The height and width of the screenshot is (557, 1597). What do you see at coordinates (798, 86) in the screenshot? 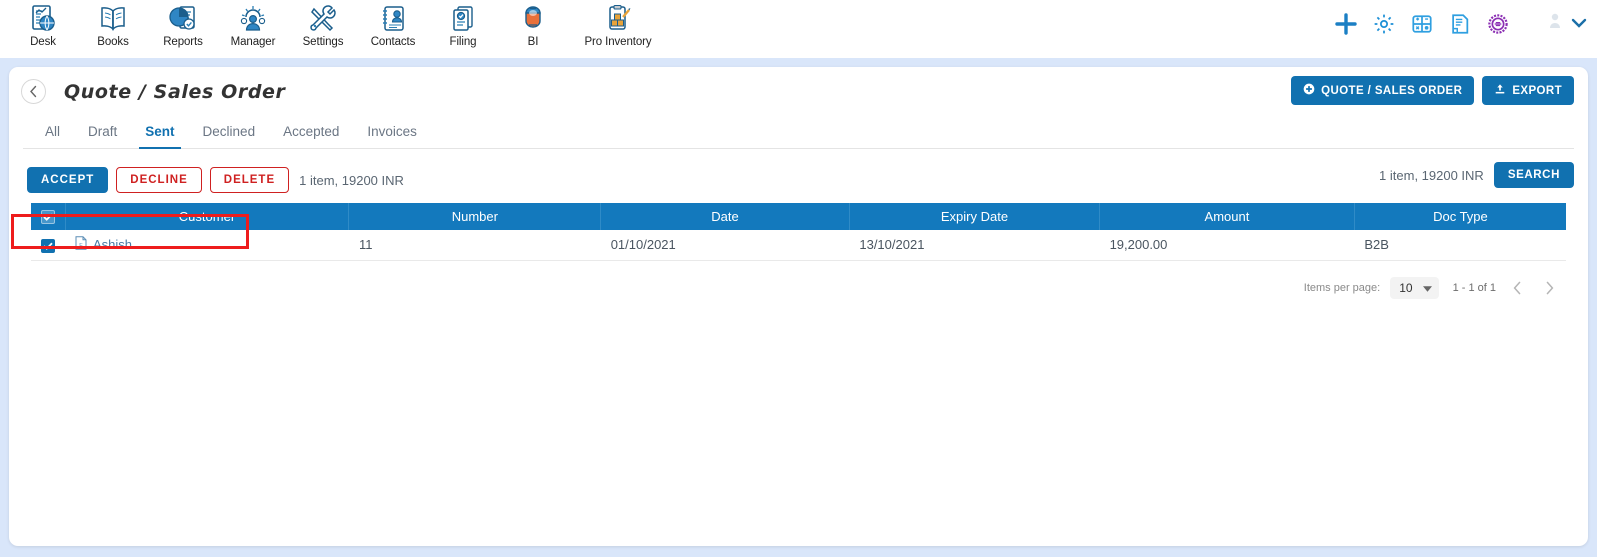
I see `page-header: Quote / Sales Order QUOTE / SALES ORDER` at bounding box center [798, 86].